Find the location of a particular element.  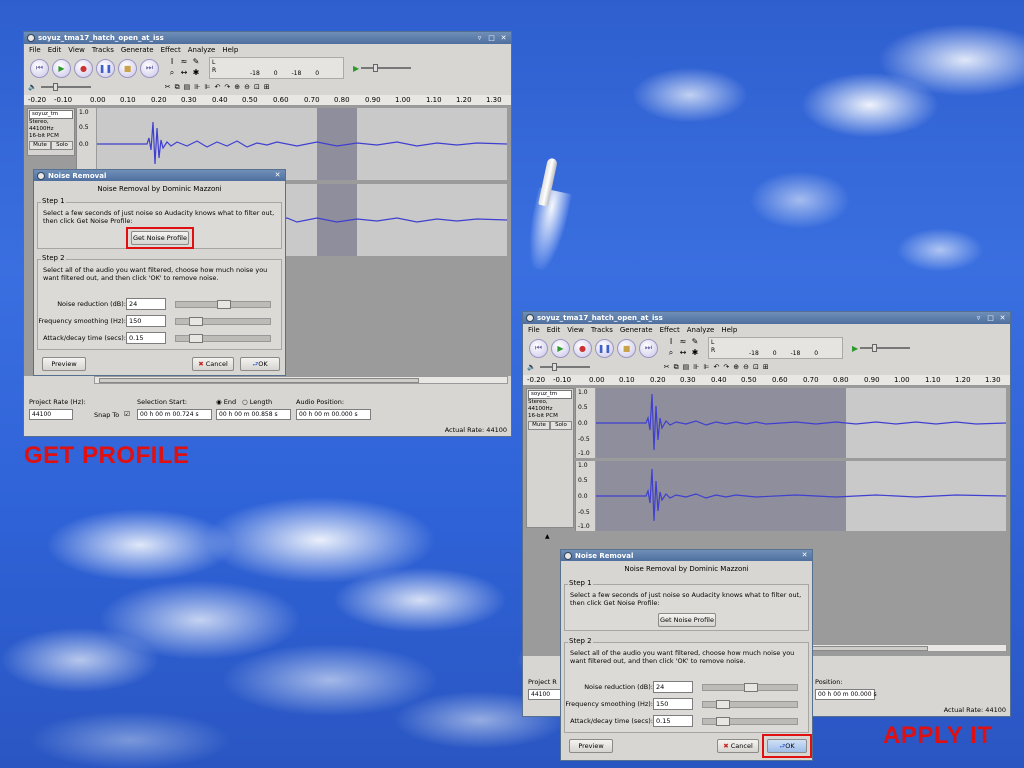

get-noise-profile-button: Get Noise Profile is located at coordinates (687, 620).